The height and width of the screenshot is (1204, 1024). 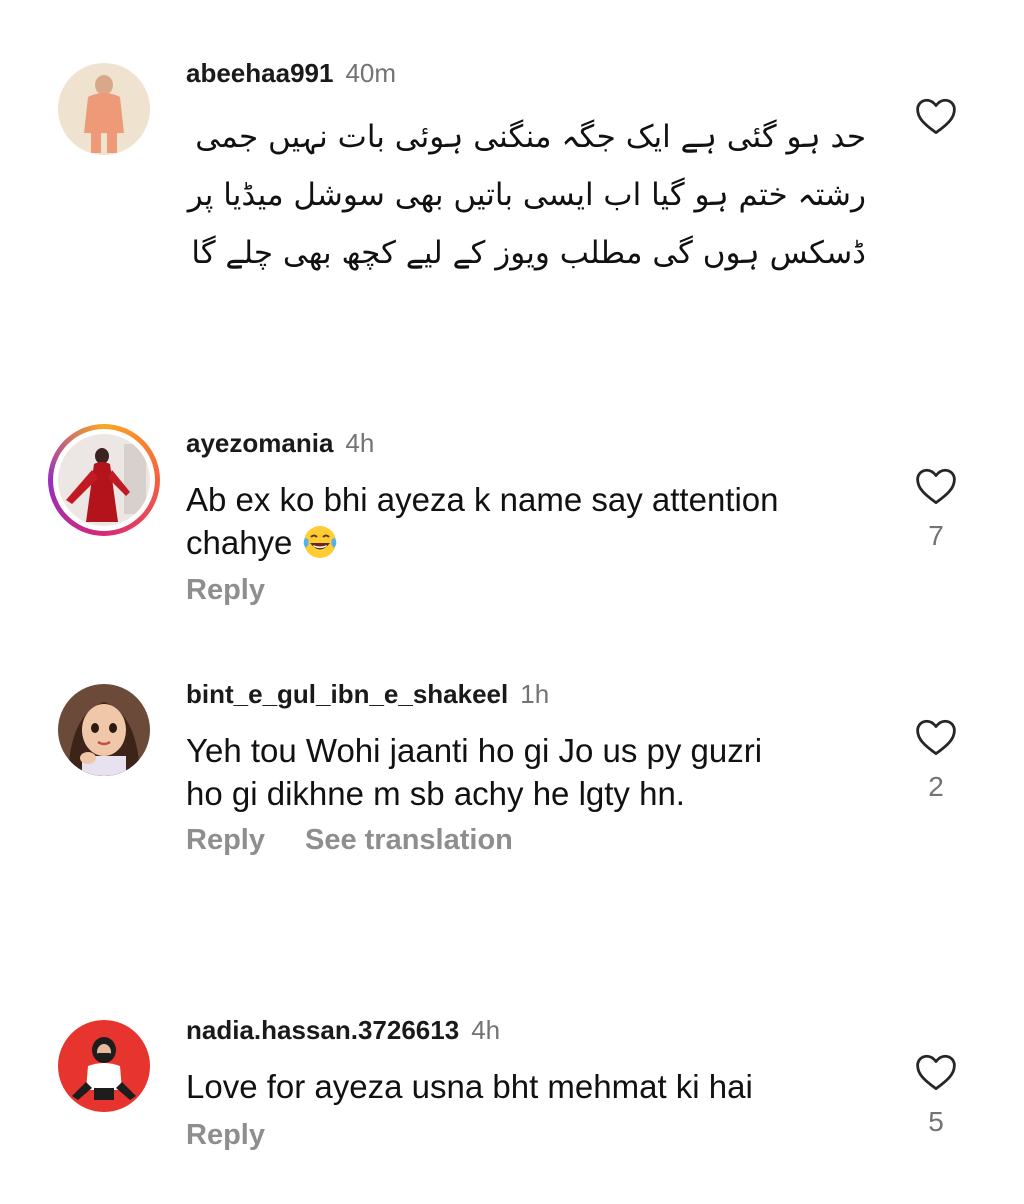 I want to click on like-count: 5, so click(x=936, y=1121).